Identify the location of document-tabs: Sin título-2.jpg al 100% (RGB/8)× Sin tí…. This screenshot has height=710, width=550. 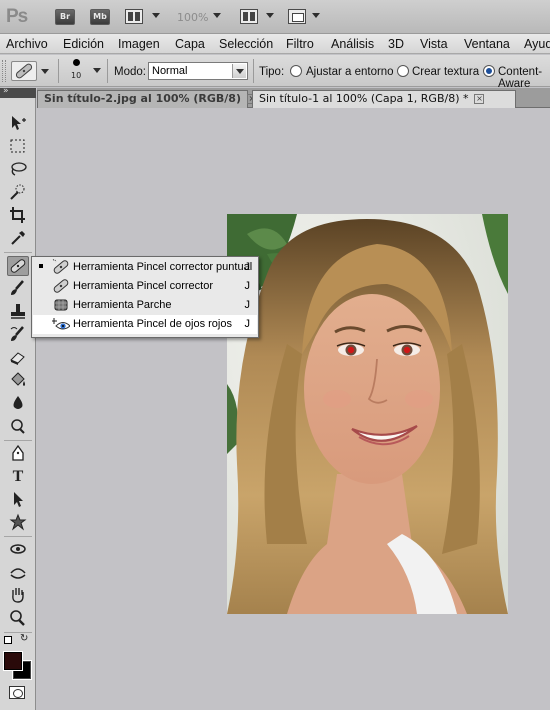
(293, 98).